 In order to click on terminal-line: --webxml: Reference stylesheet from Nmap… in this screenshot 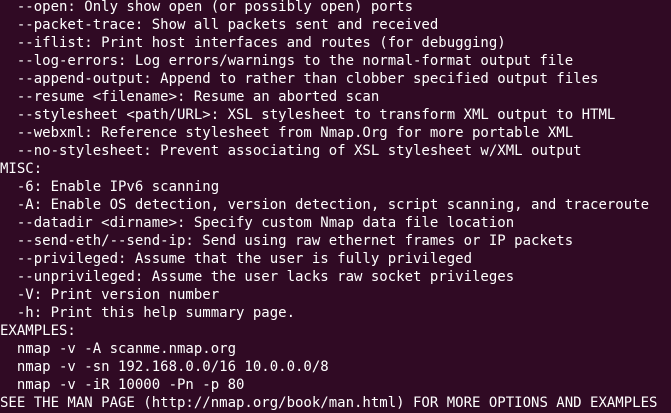, I will do `click(287, 133)`.